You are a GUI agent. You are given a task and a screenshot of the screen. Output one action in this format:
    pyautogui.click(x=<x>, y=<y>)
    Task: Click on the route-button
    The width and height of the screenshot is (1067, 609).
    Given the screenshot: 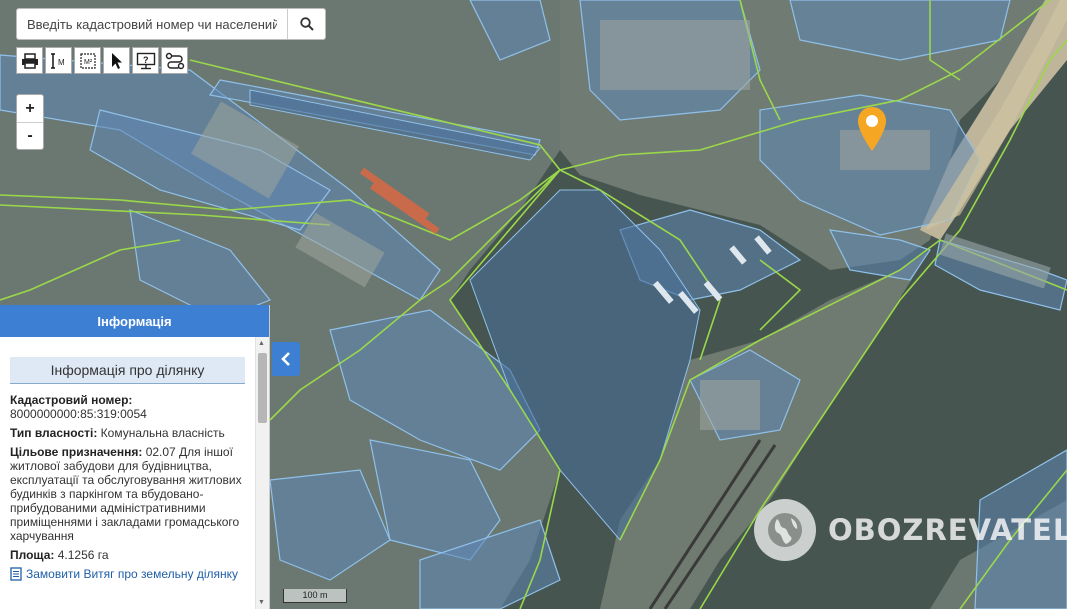 What is the action you would take?
    pyautogui.click(x=174, y=60)
    